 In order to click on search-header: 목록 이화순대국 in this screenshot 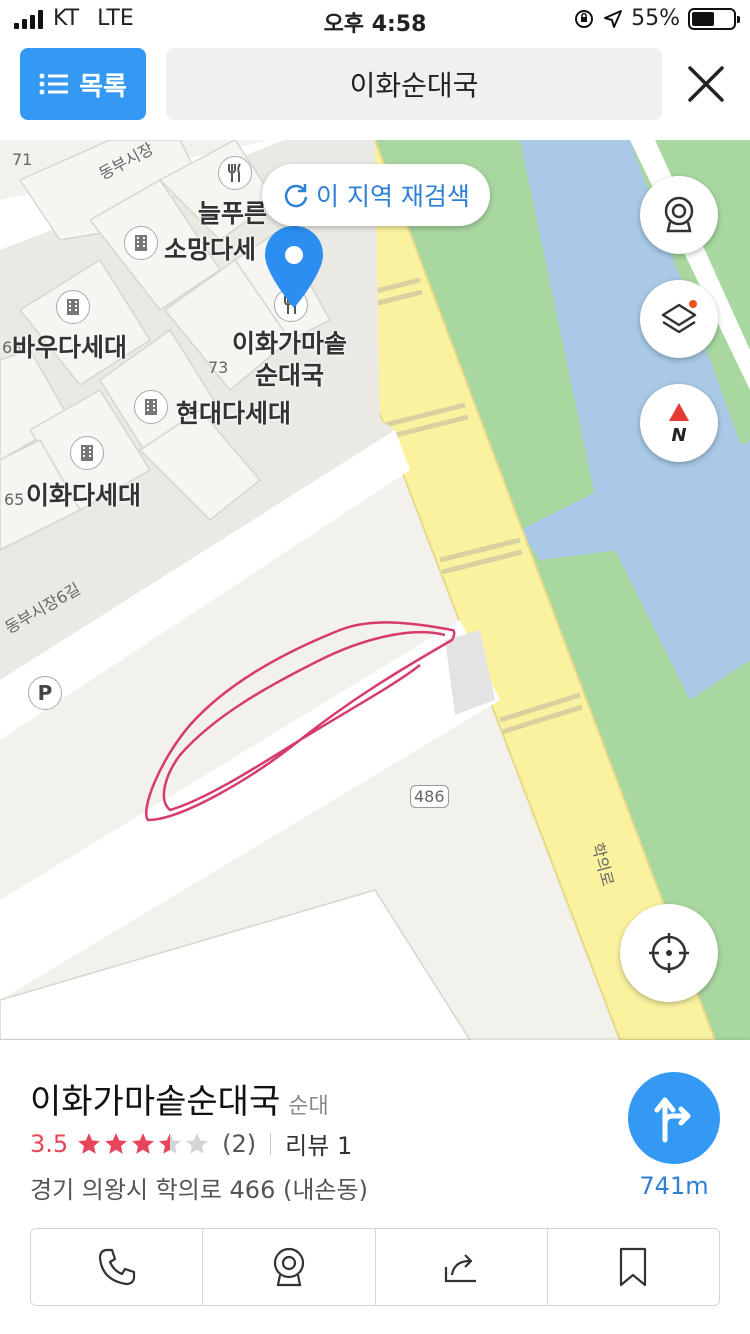, I will do `click(375, 90)`.